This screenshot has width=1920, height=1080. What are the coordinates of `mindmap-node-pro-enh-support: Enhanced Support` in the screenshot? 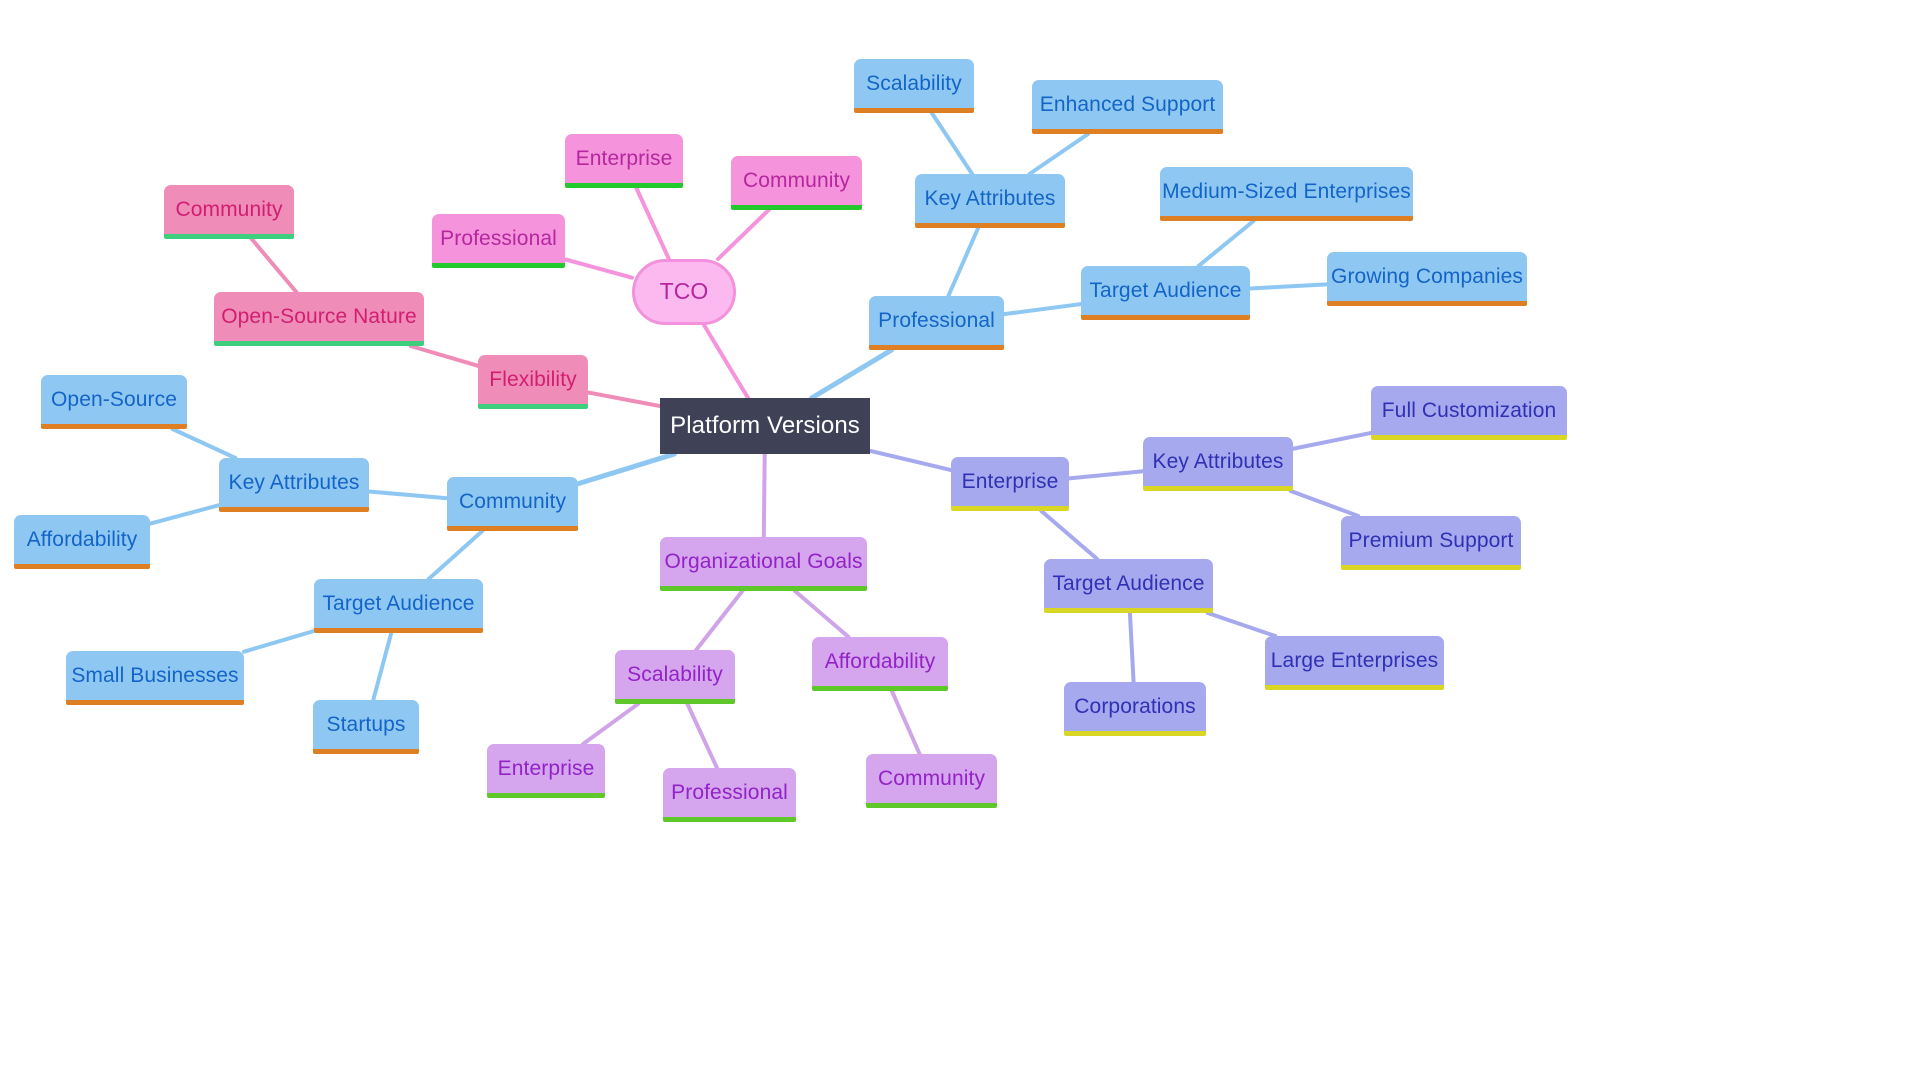 It's located at (1127, 107).